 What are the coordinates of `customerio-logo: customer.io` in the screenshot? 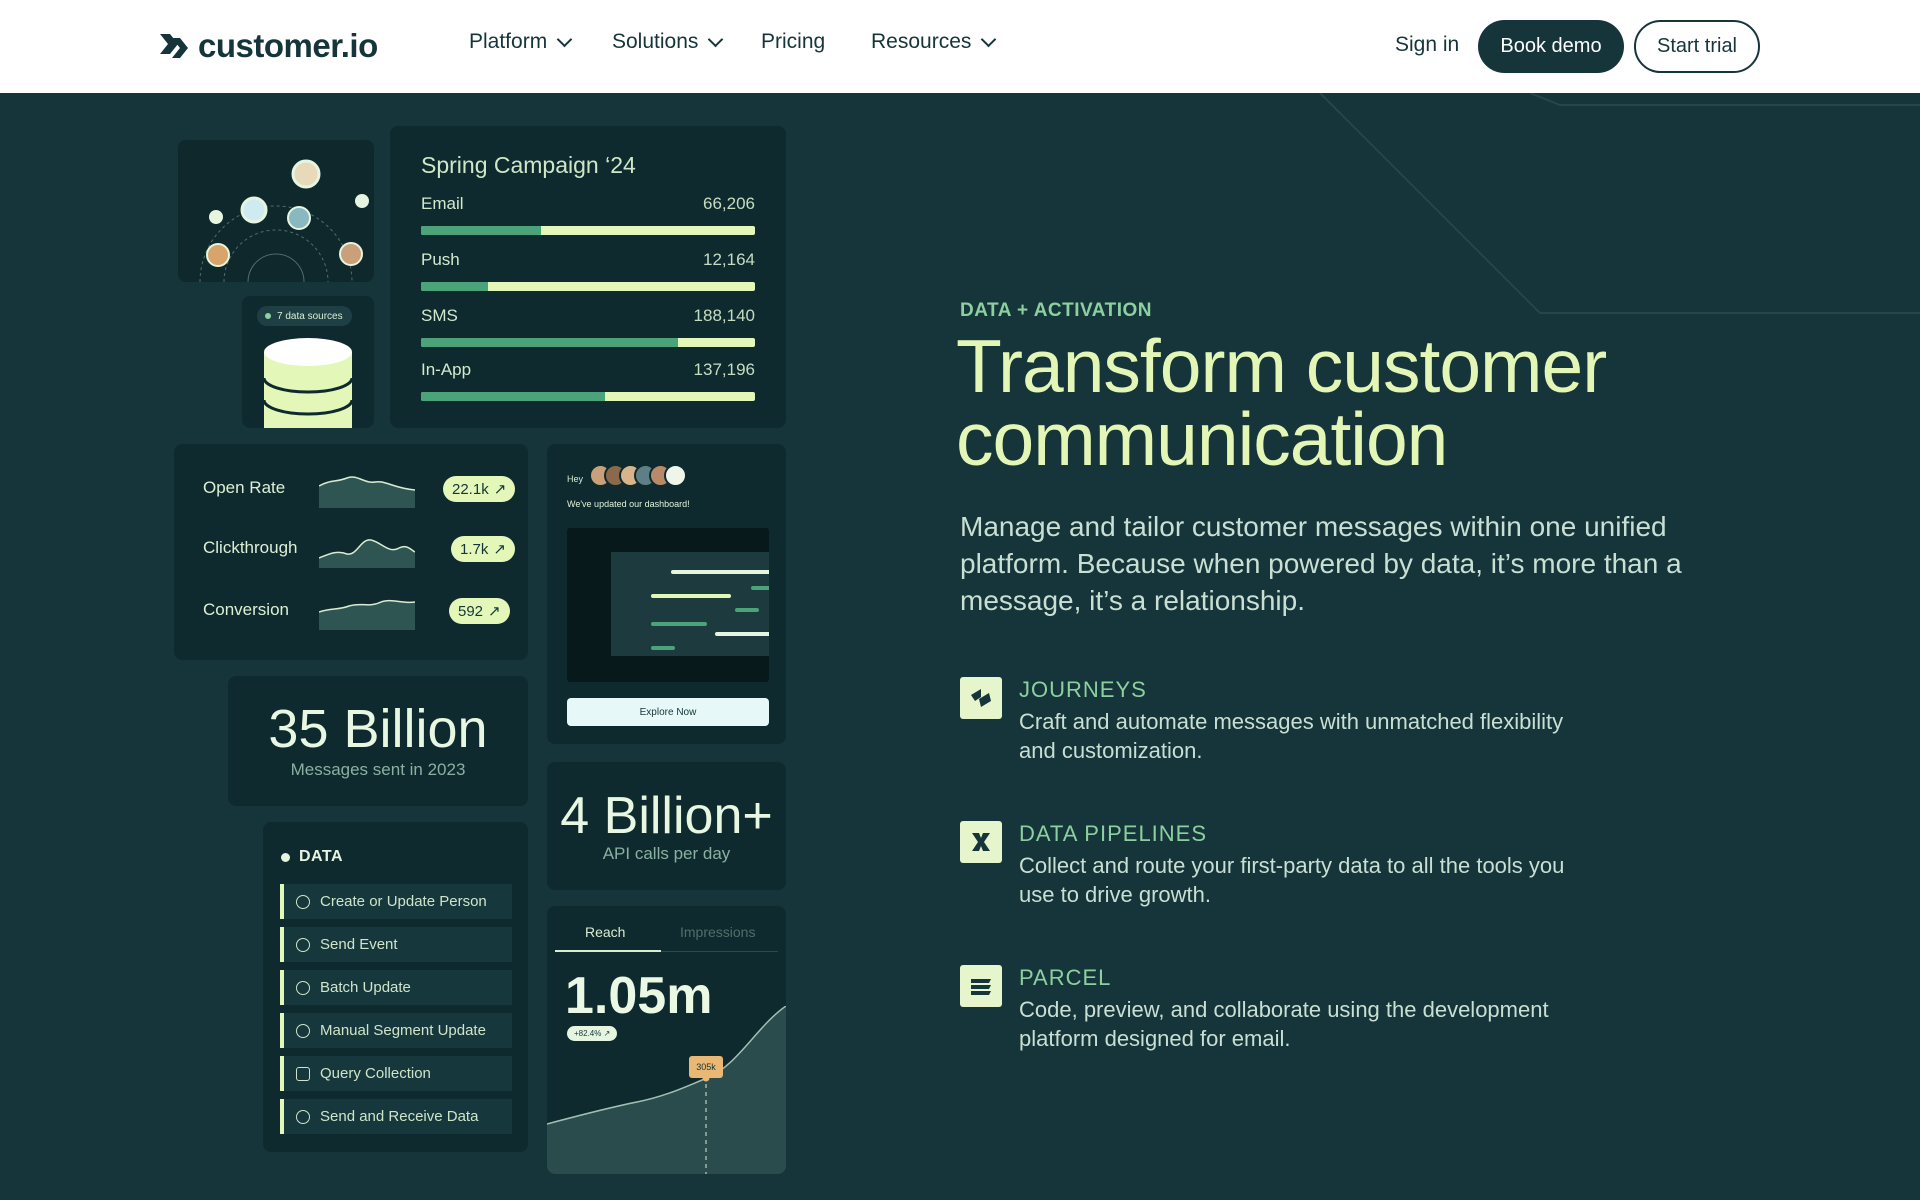 It's located at (268, 45).